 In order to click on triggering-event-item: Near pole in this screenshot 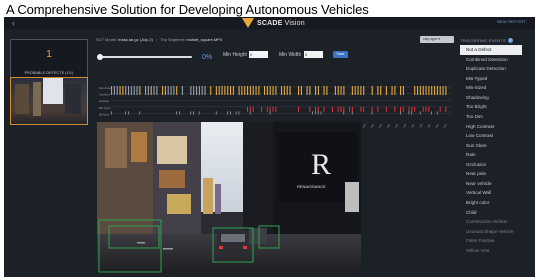, I will do `click(491, 174)`.